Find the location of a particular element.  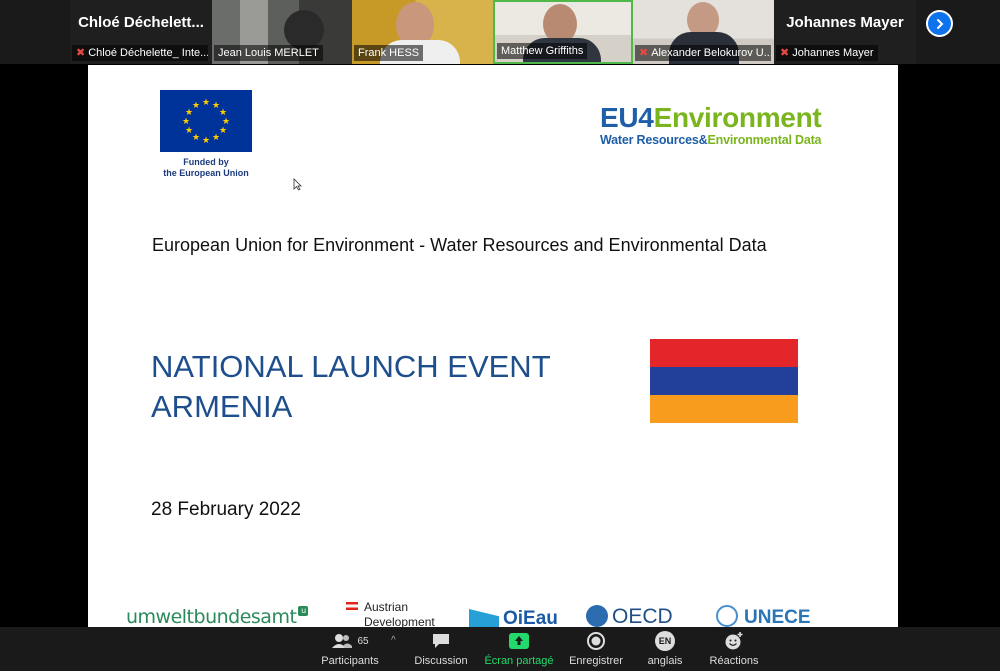

participant-name: Frank HESS is located at coordinates (389, 53).